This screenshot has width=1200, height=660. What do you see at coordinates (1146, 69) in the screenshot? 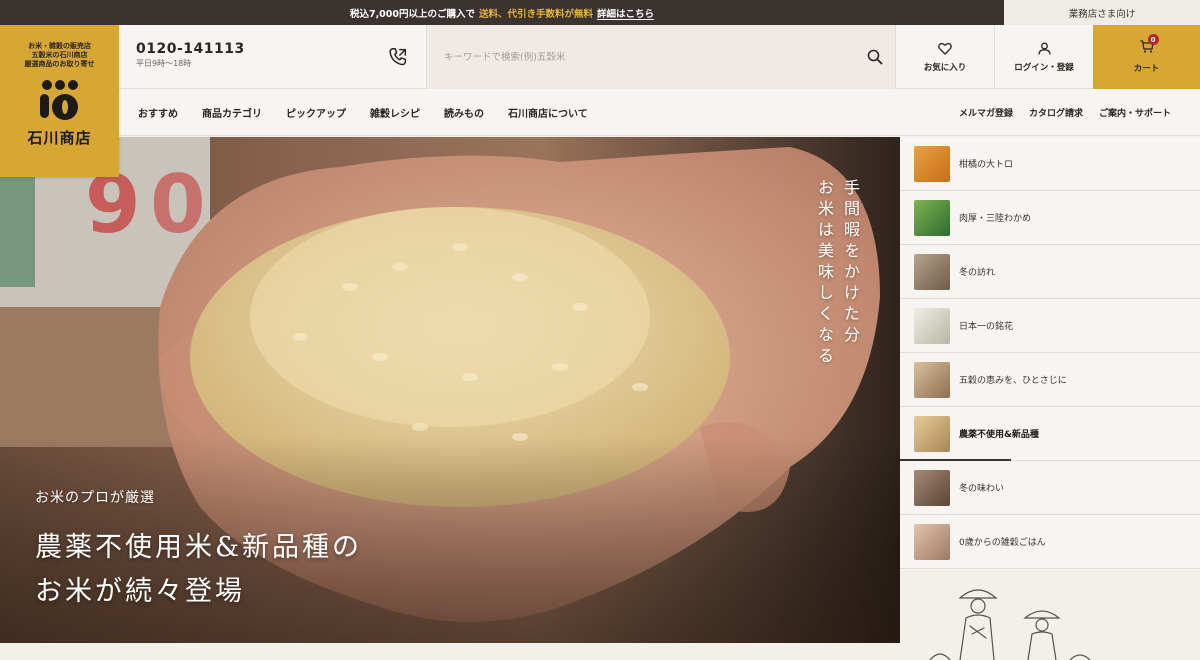
I see `cart-label: カート` at bounding box center [1146, 69].